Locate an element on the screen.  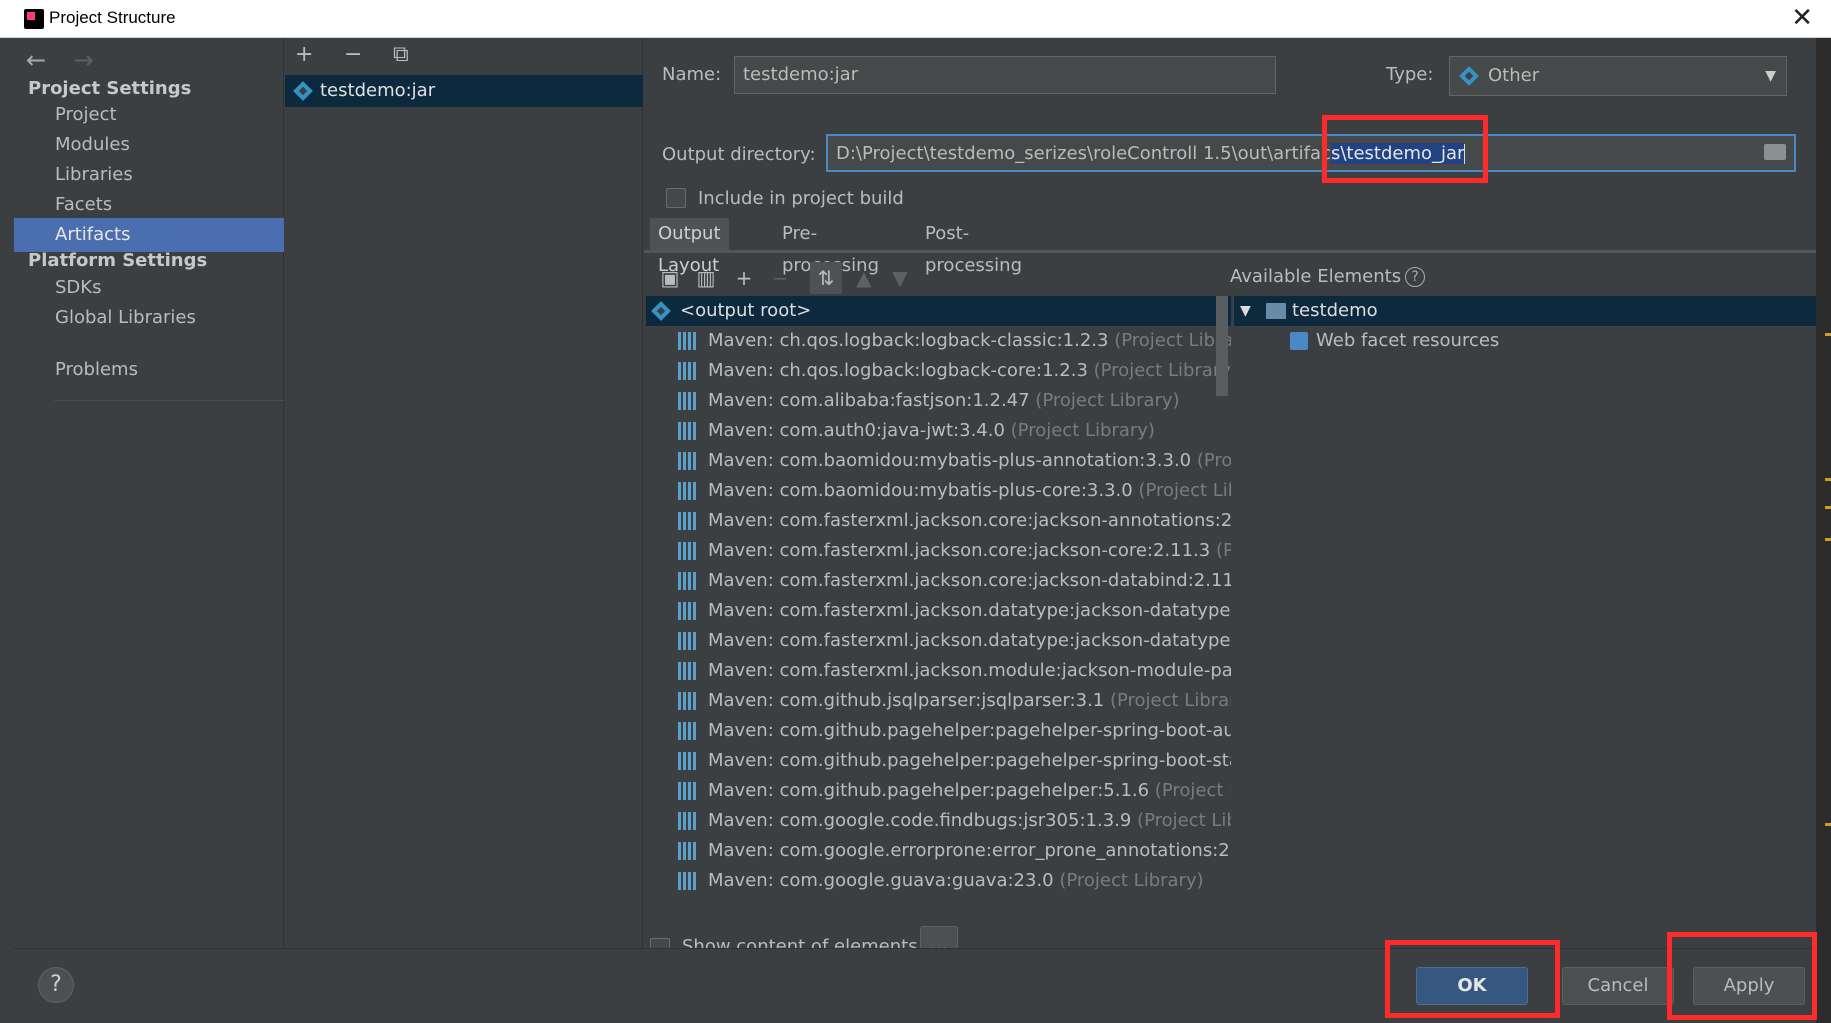
chevron-down-icon: ▼ is located at coordinates (1770, 76).